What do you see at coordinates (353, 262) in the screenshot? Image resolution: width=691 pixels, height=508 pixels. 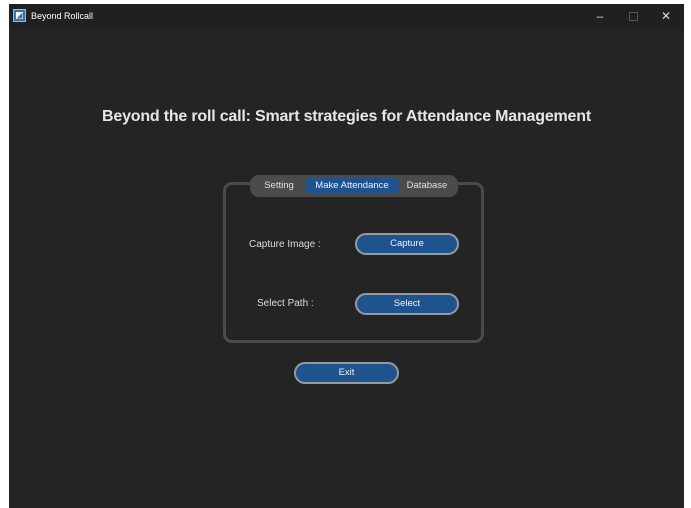 I see `tab-view-panel` at bounding box center [353, 262].